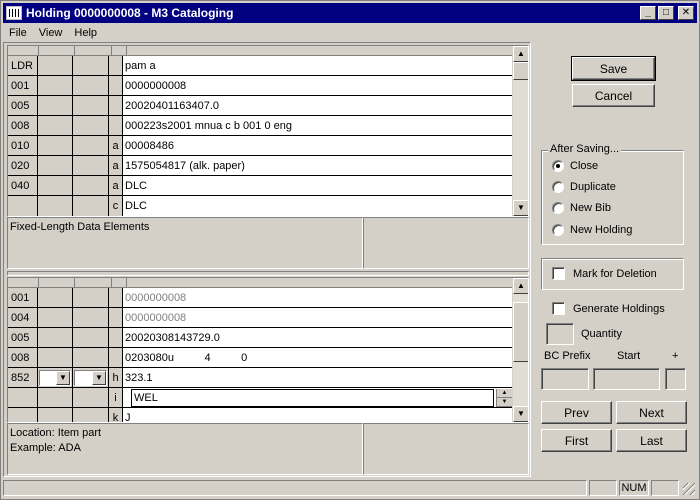  I want to click on table-row: 001 0000000008, so click(260, 298).